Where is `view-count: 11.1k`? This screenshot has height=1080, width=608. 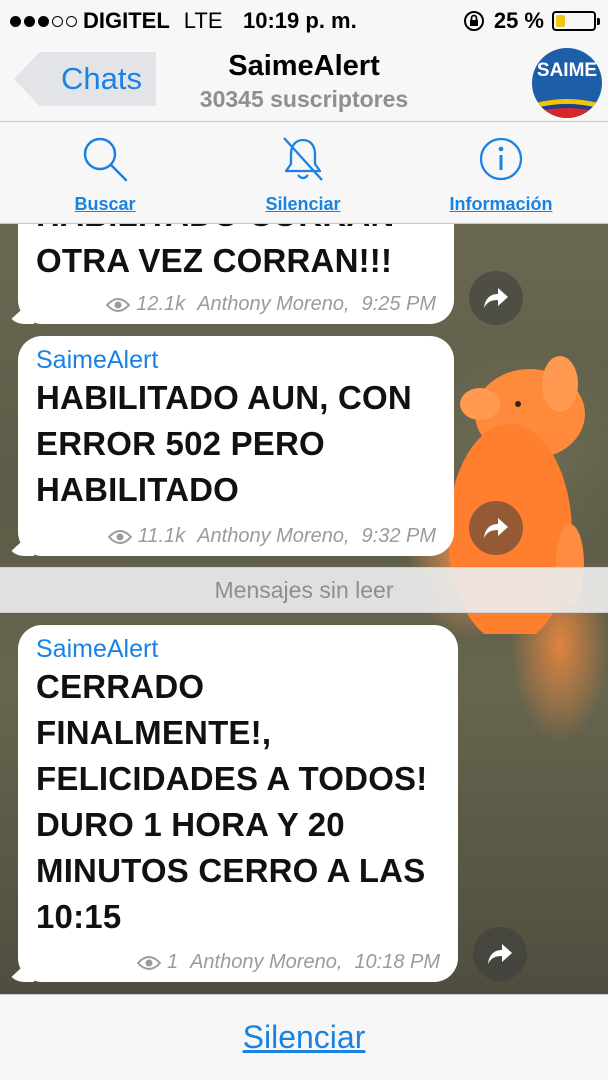 view-count: 11.1k is located at coordinates (161, 536).